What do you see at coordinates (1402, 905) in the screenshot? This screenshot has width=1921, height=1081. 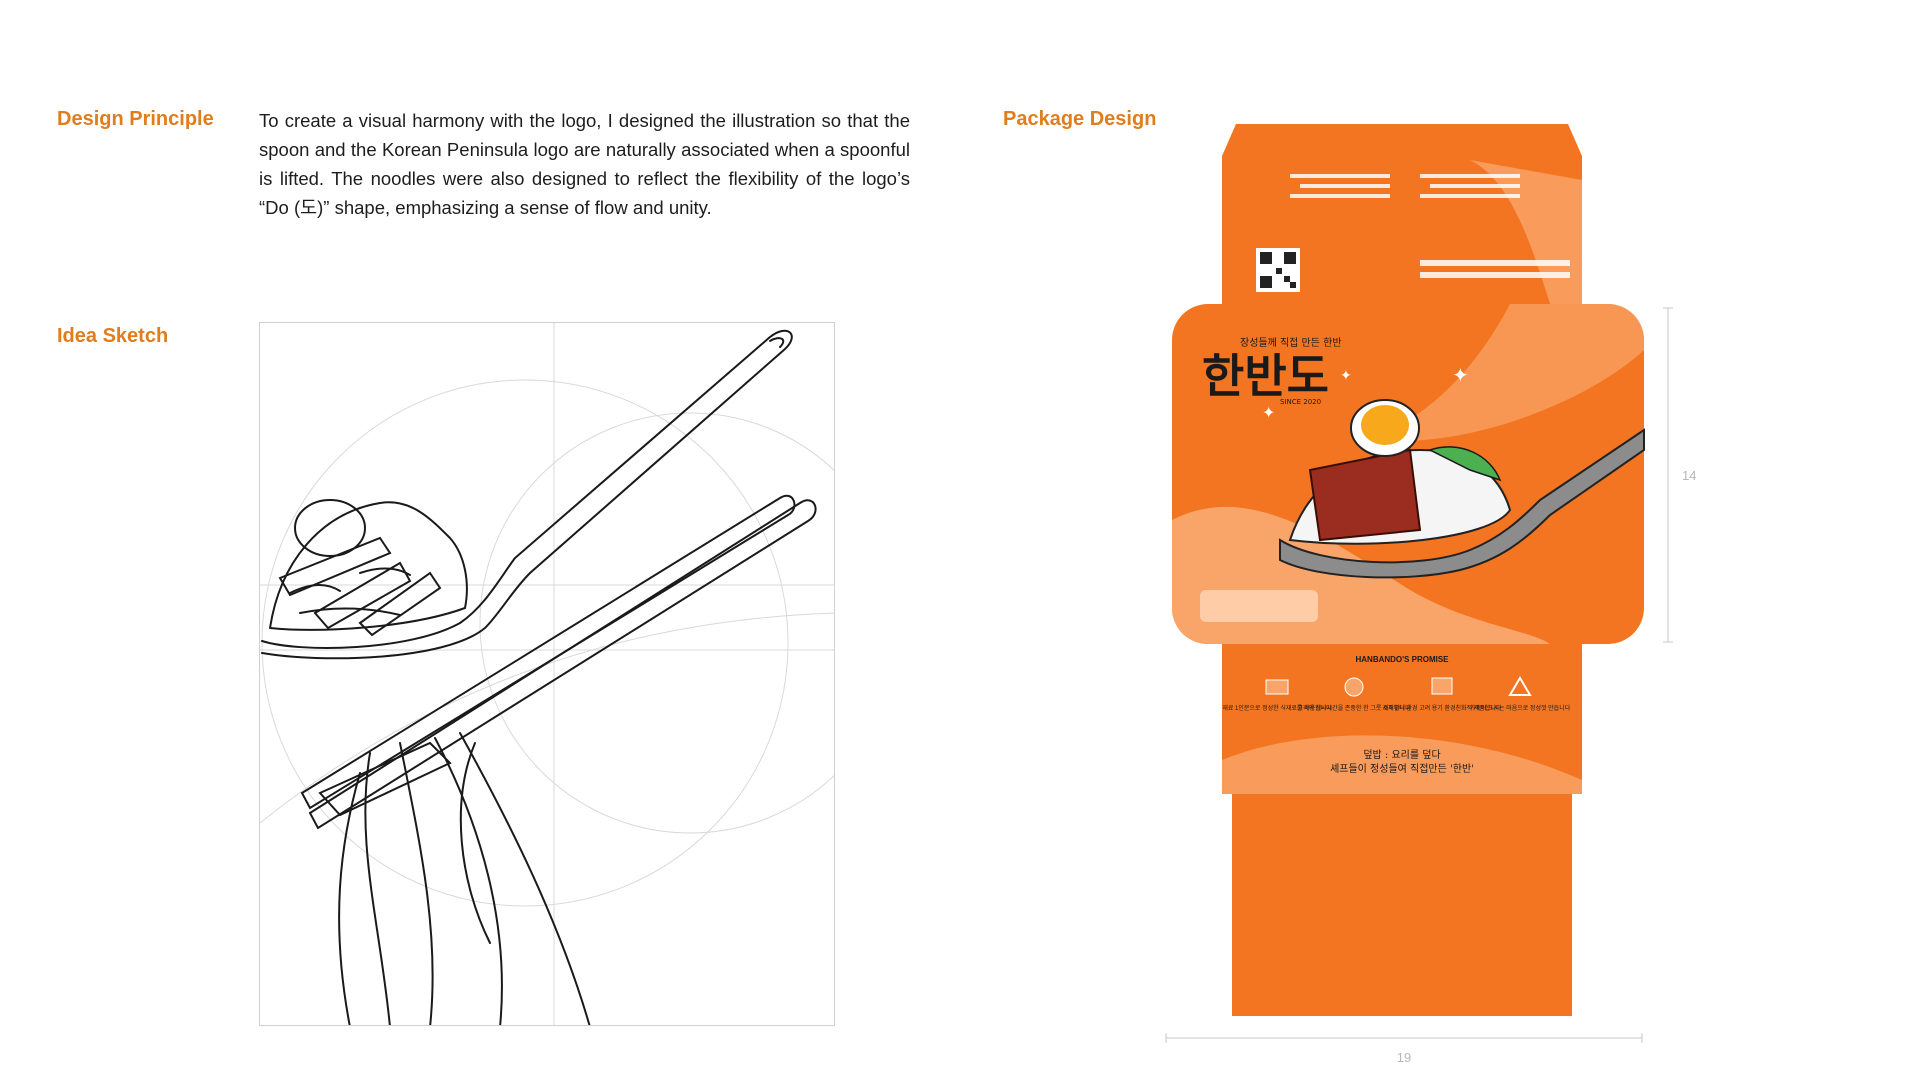 I see `package-bottom-flap` at bounding box center [1402, 905].